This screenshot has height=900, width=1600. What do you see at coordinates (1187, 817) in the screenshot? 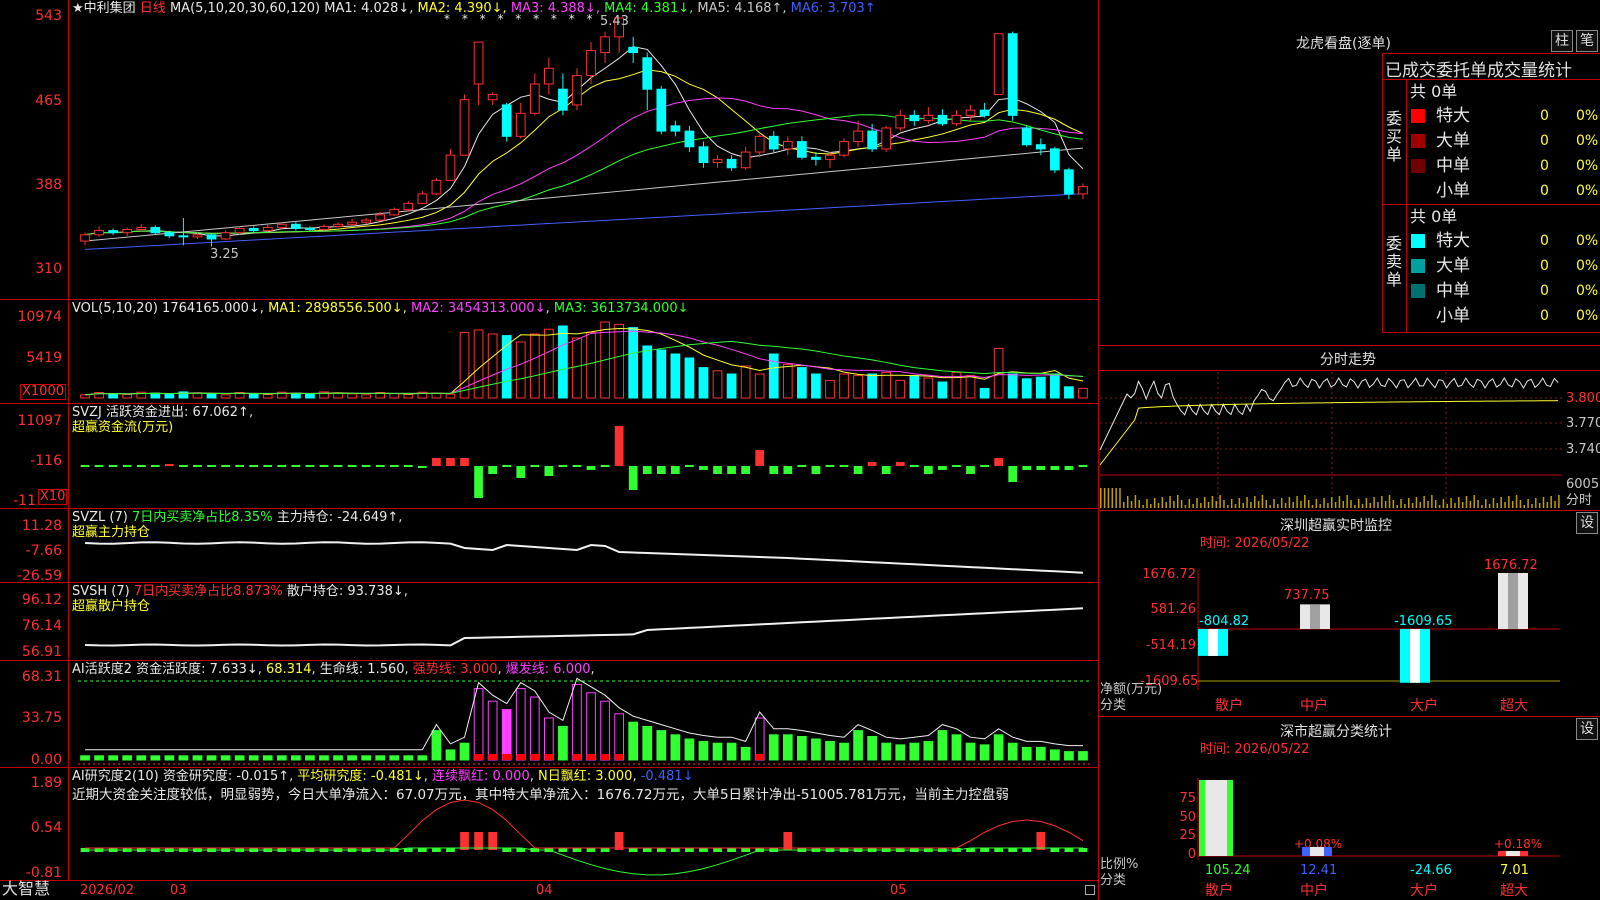
I see `fl-tick-2: 50` at bounding box center [1187, 817].